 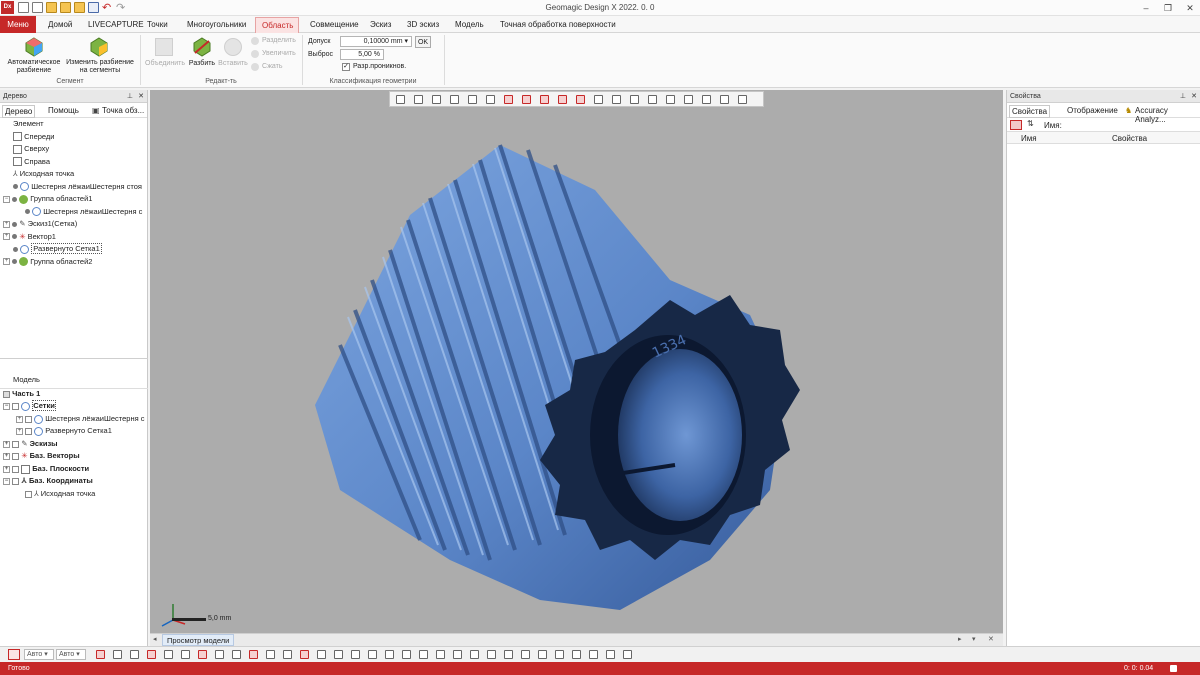 I want to click on grid-icon, so click(x=338, y=654).